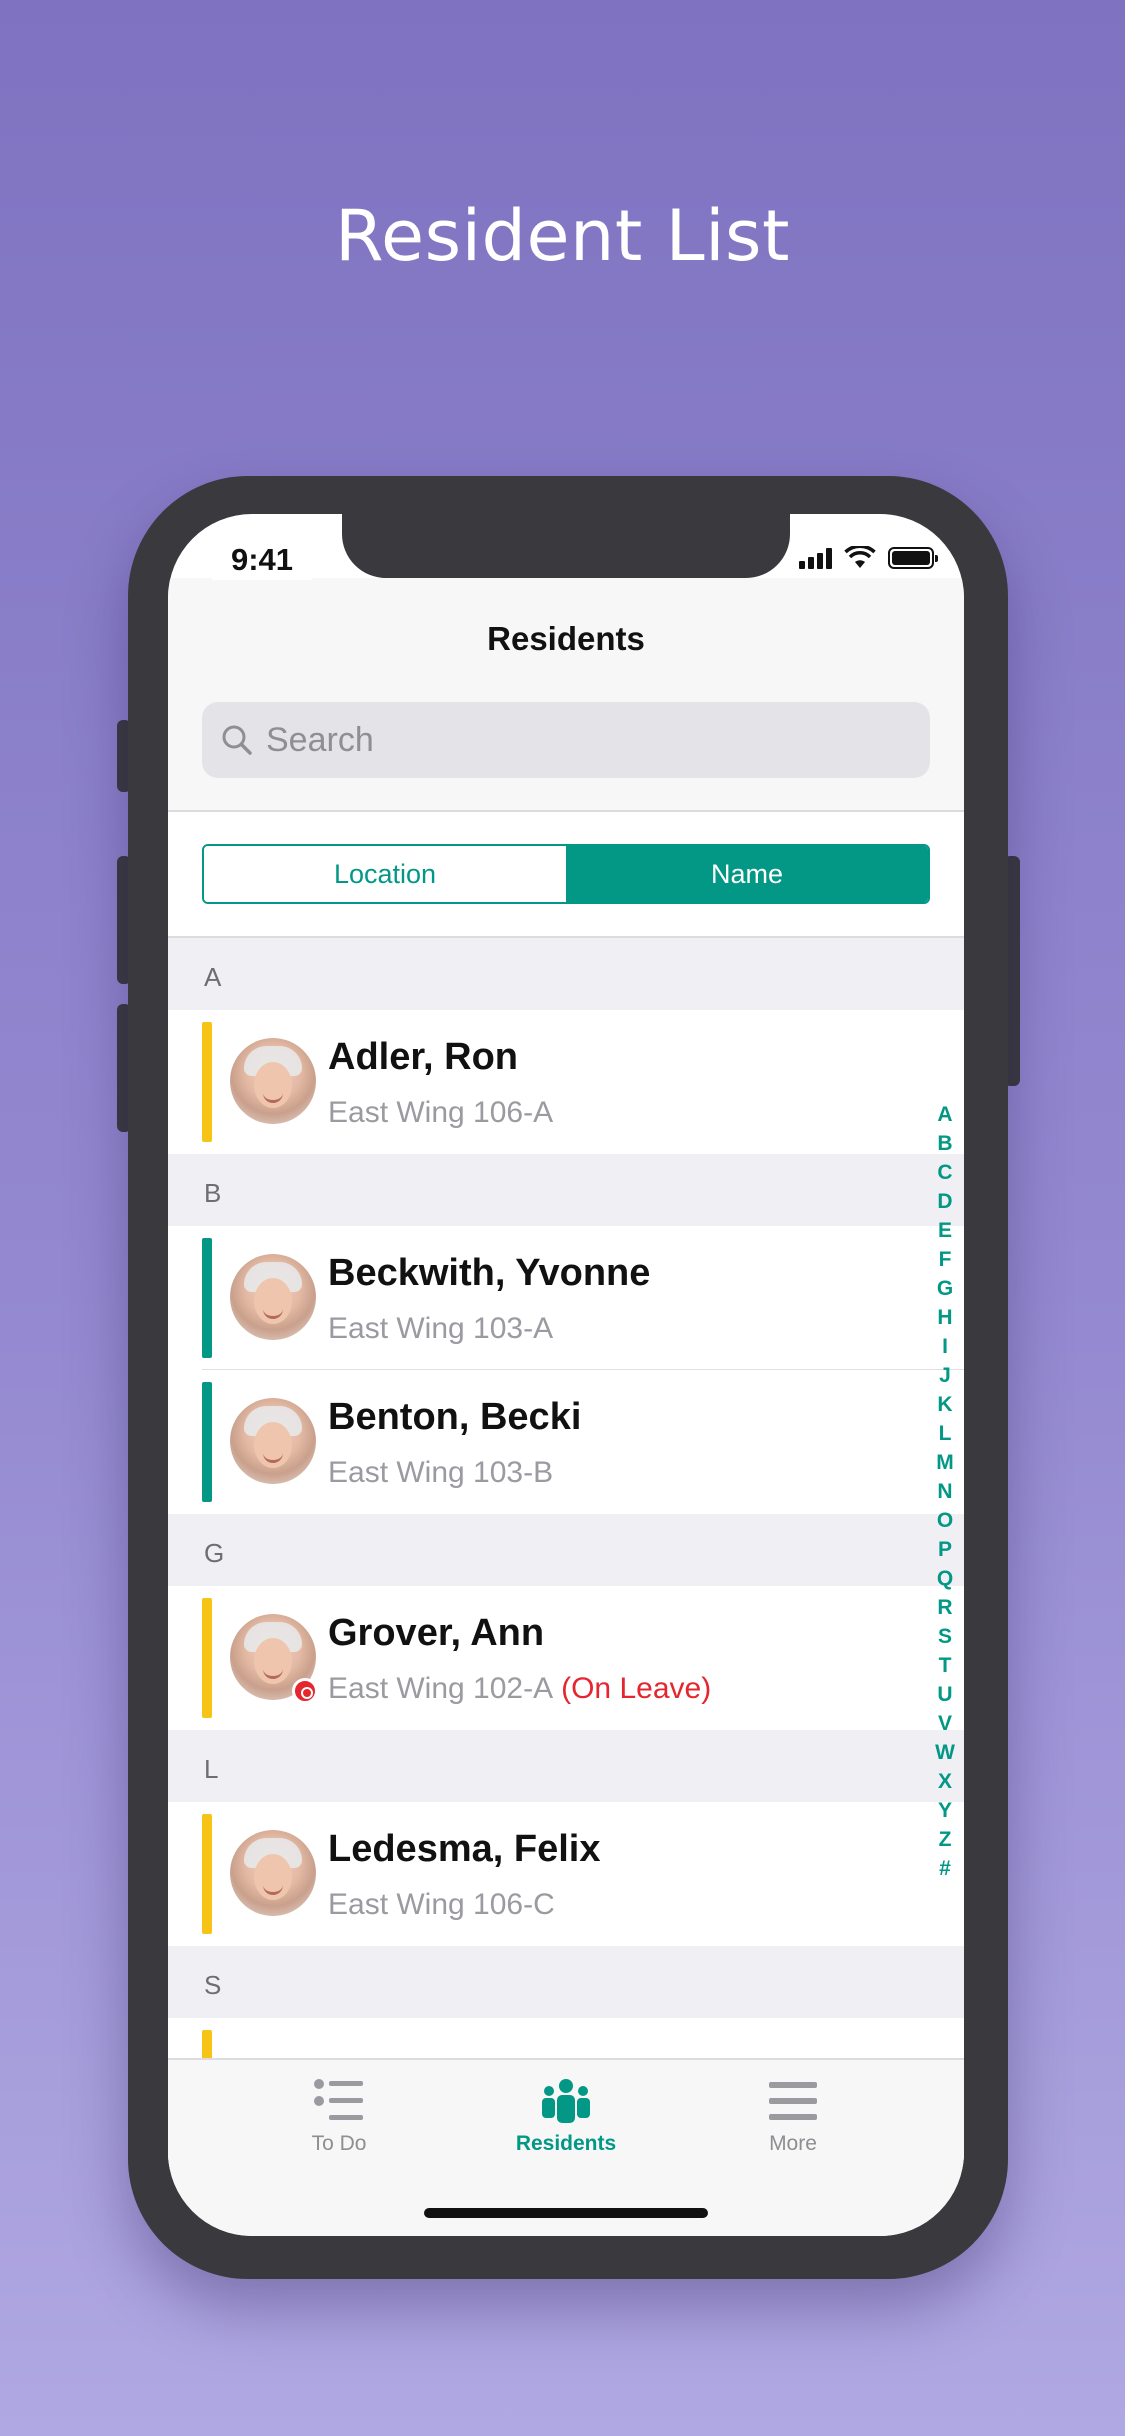  Describe the element at coordinates (945, 1462) in the screenshot. I see `index-letter: M` at that location.